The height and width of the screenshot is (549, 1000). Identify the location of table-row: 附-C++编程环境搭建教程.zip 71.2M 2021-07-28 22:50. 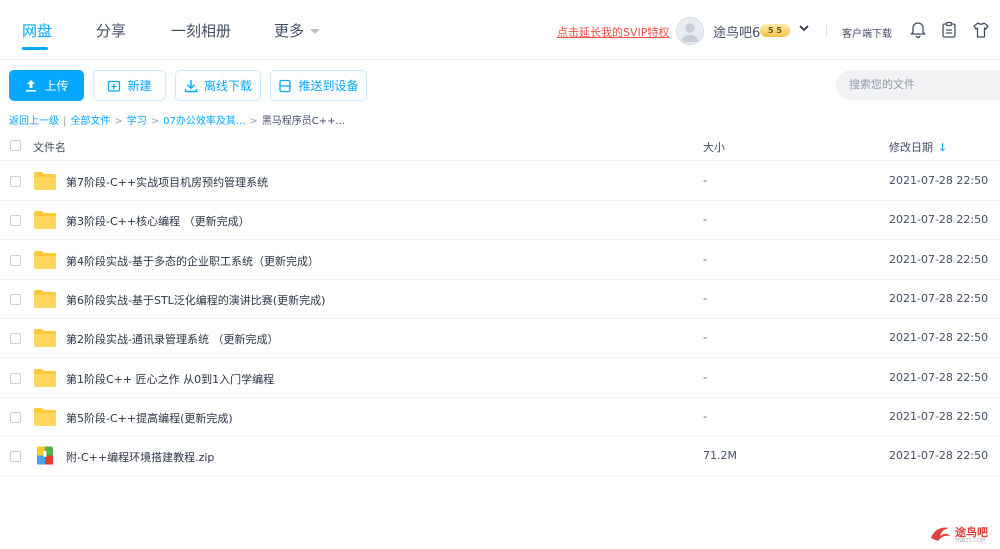
(500, 457).